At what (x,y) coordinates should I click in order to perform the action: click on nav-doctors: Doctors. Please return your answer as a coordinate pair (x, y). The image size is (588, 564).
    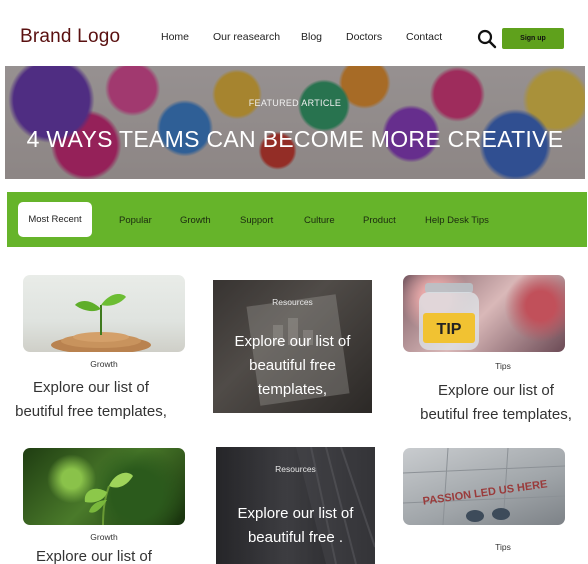
    Looking at the image, I should click on (364, 37).